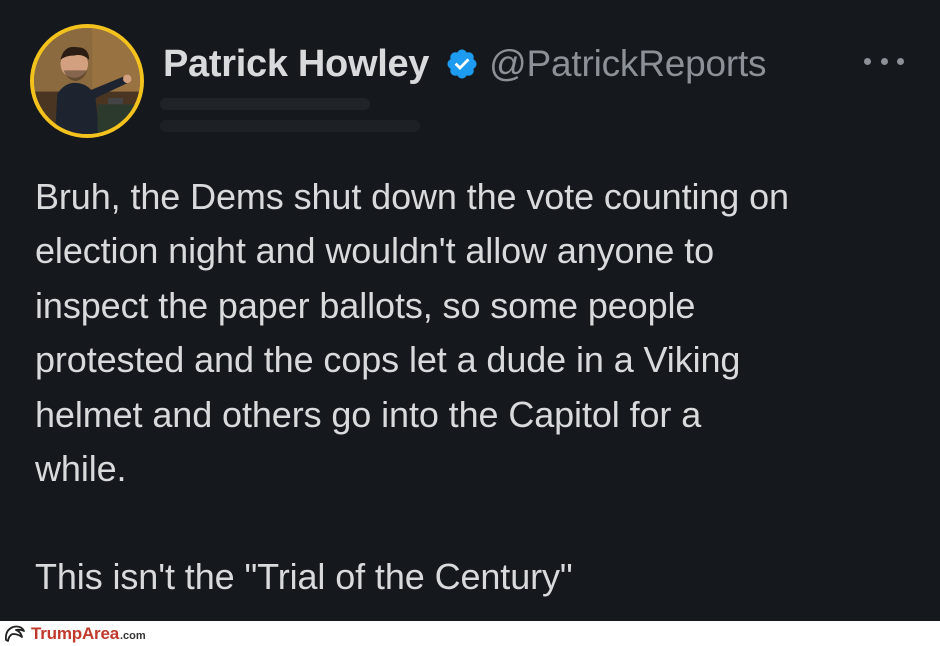 This screenshot has width=940, height=646. Describe the element at coordinates (470, 633) in the screenshot. I see `watermark-bar: TrumpArea .com` at that location.